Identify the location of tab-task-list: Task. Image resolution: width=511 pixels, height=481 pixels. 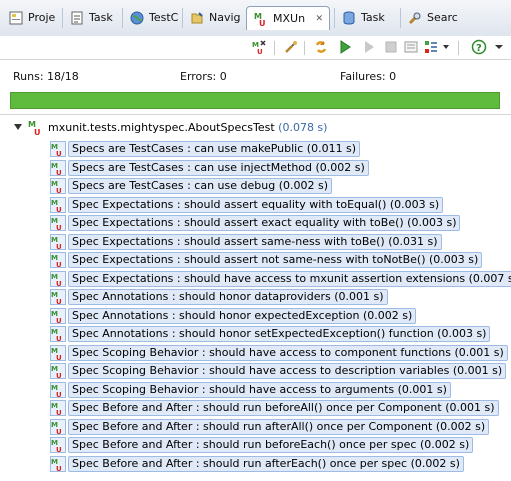
(91, 18).